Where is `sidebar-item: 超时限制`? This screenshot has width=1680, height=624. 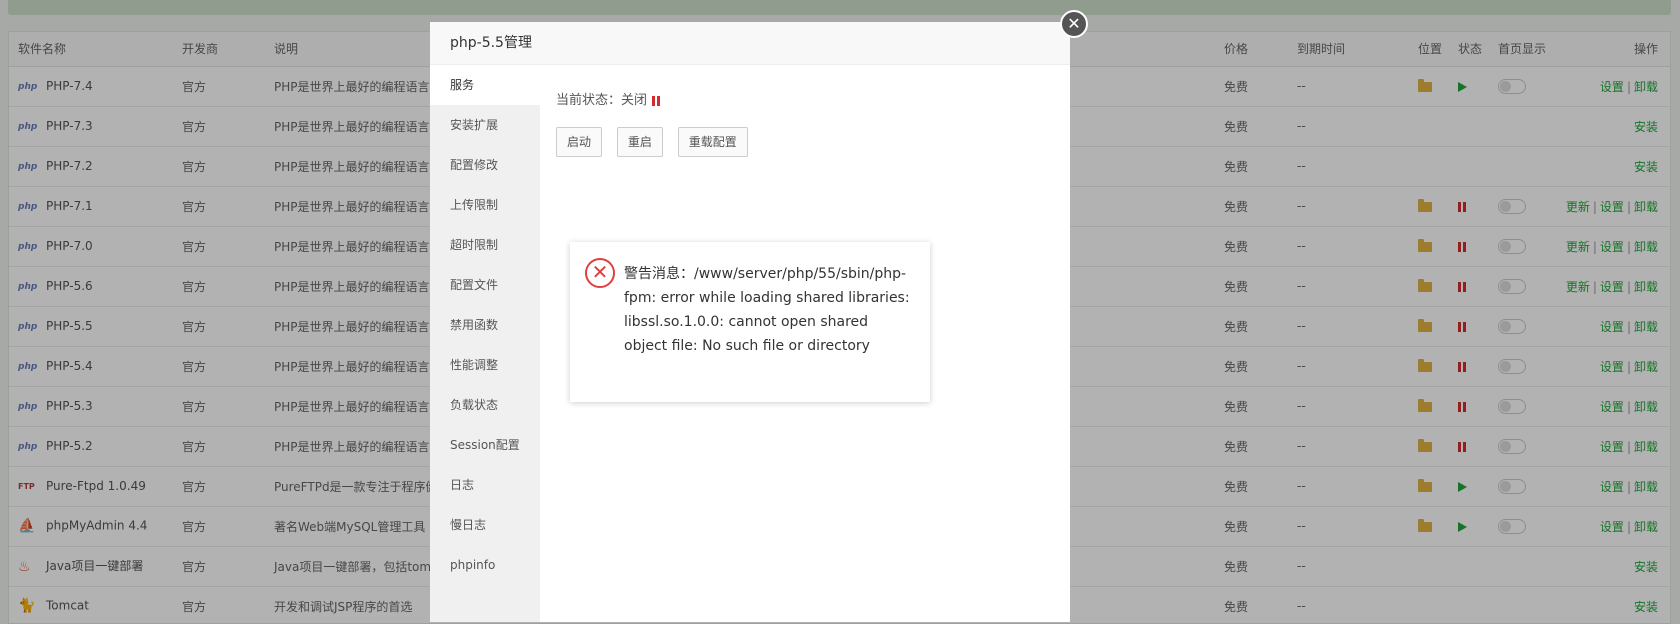
sidebar-item: 超时限制 is located at coordinates (485, 245).